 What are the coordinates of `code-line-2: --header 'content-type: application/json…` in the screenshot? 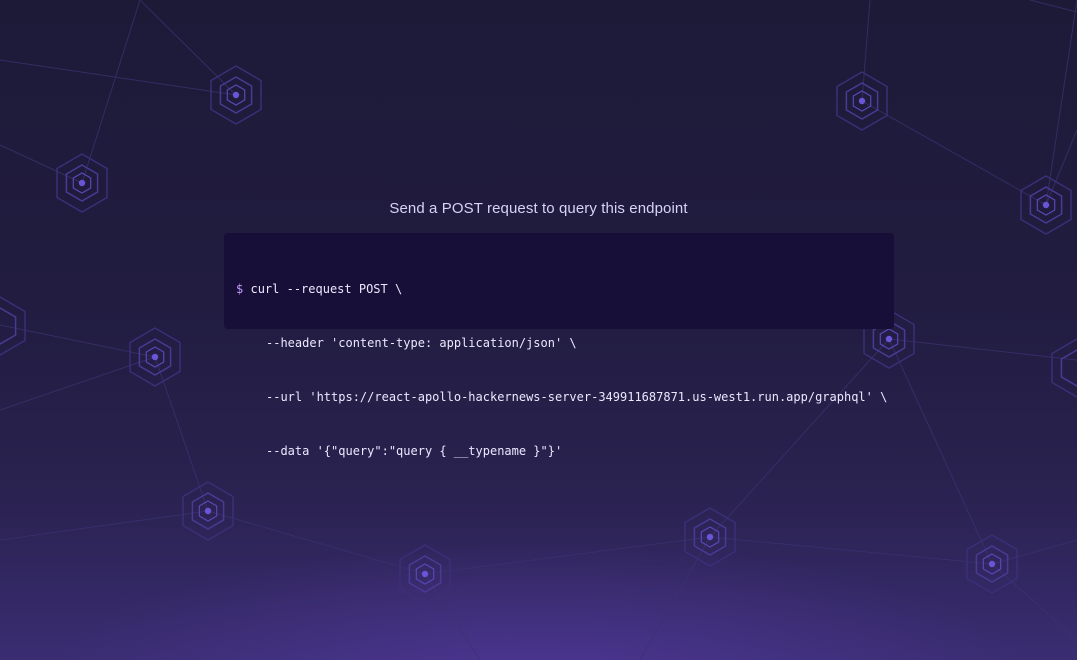 It's located at (559, 343).